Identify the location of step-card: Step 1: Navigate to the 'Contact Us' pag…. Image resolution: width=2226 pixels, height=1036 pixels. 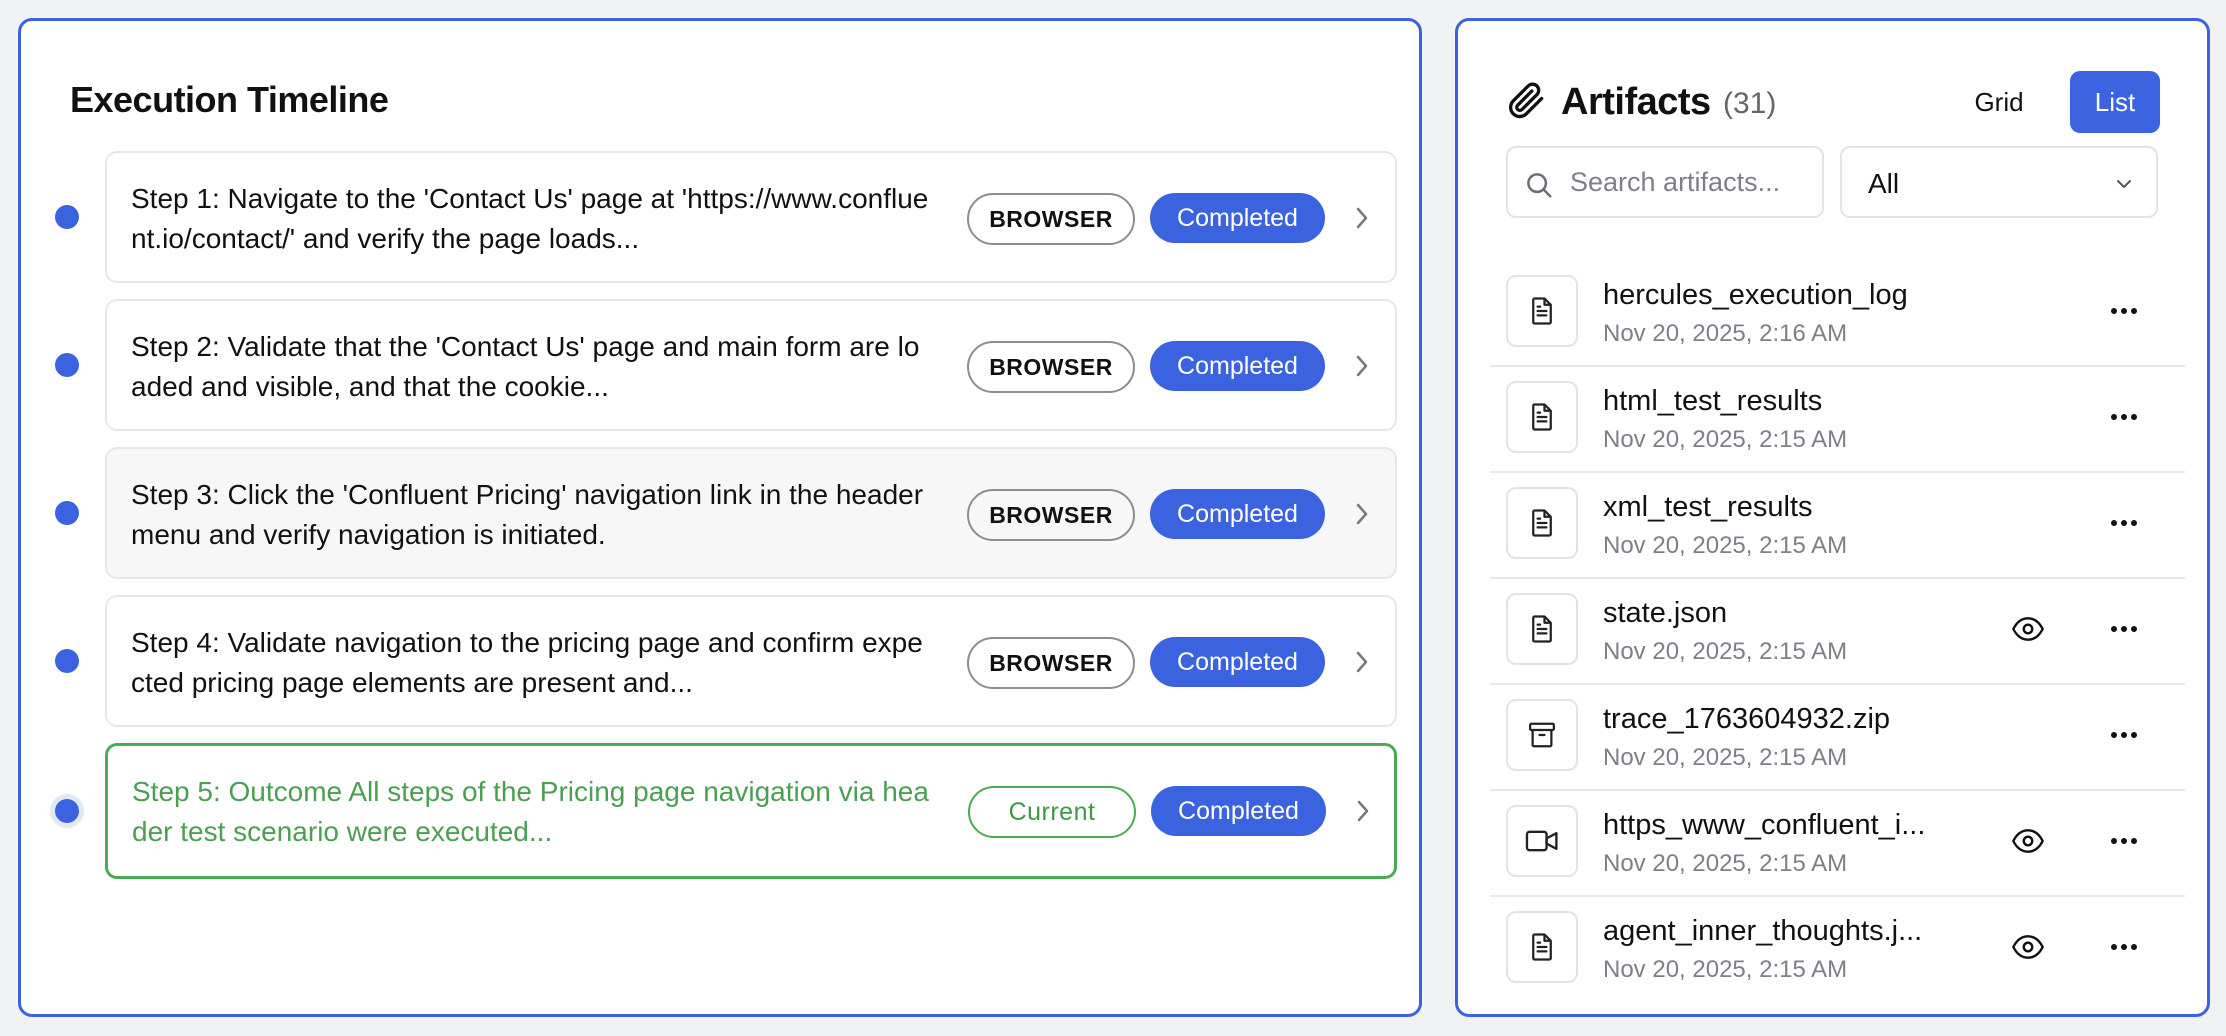
(751, 217).